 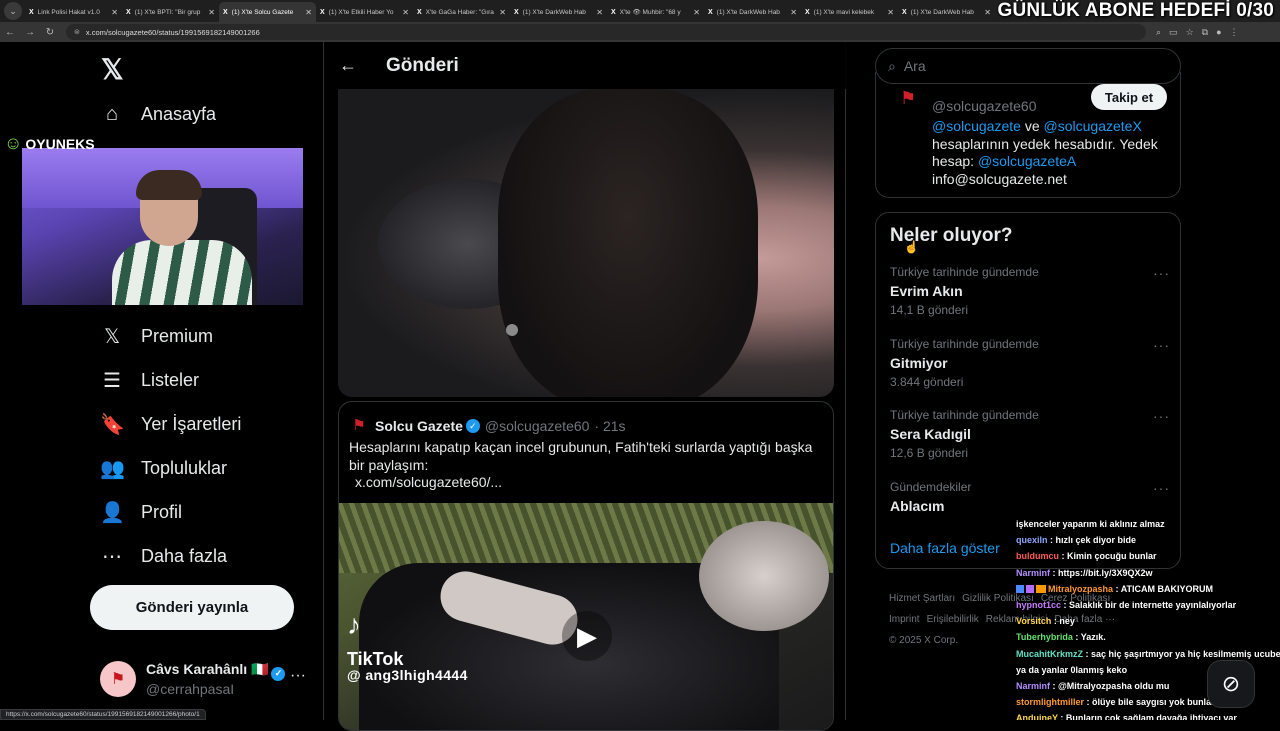 What do you see at coordinates (904, 619) in the screenshot?
I see `footer-link: Imprint` at bounding box center [904, 619].